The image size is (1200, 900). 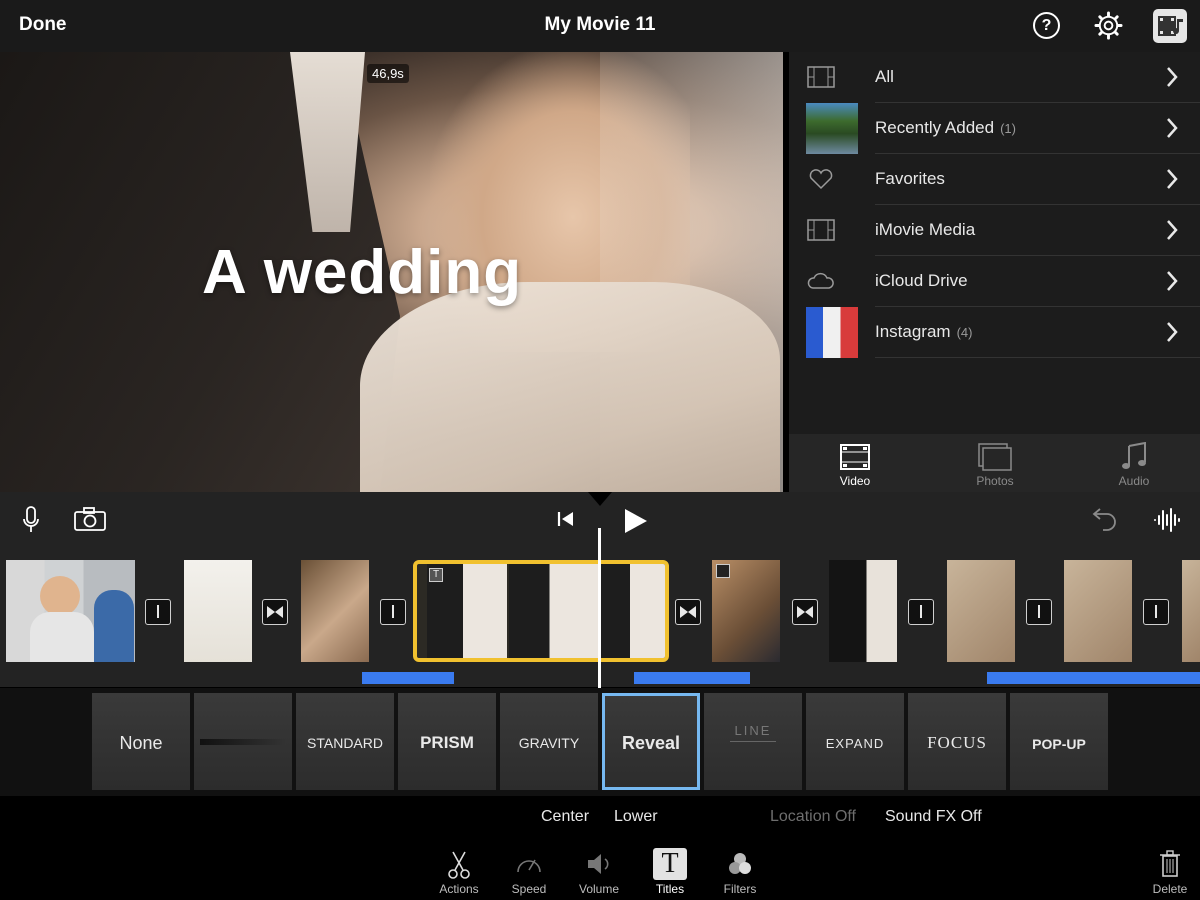 What do you see at coordinates (1108, 25) in the screenshot?
I see `gear-icon` at bounding box center [1108, 25].